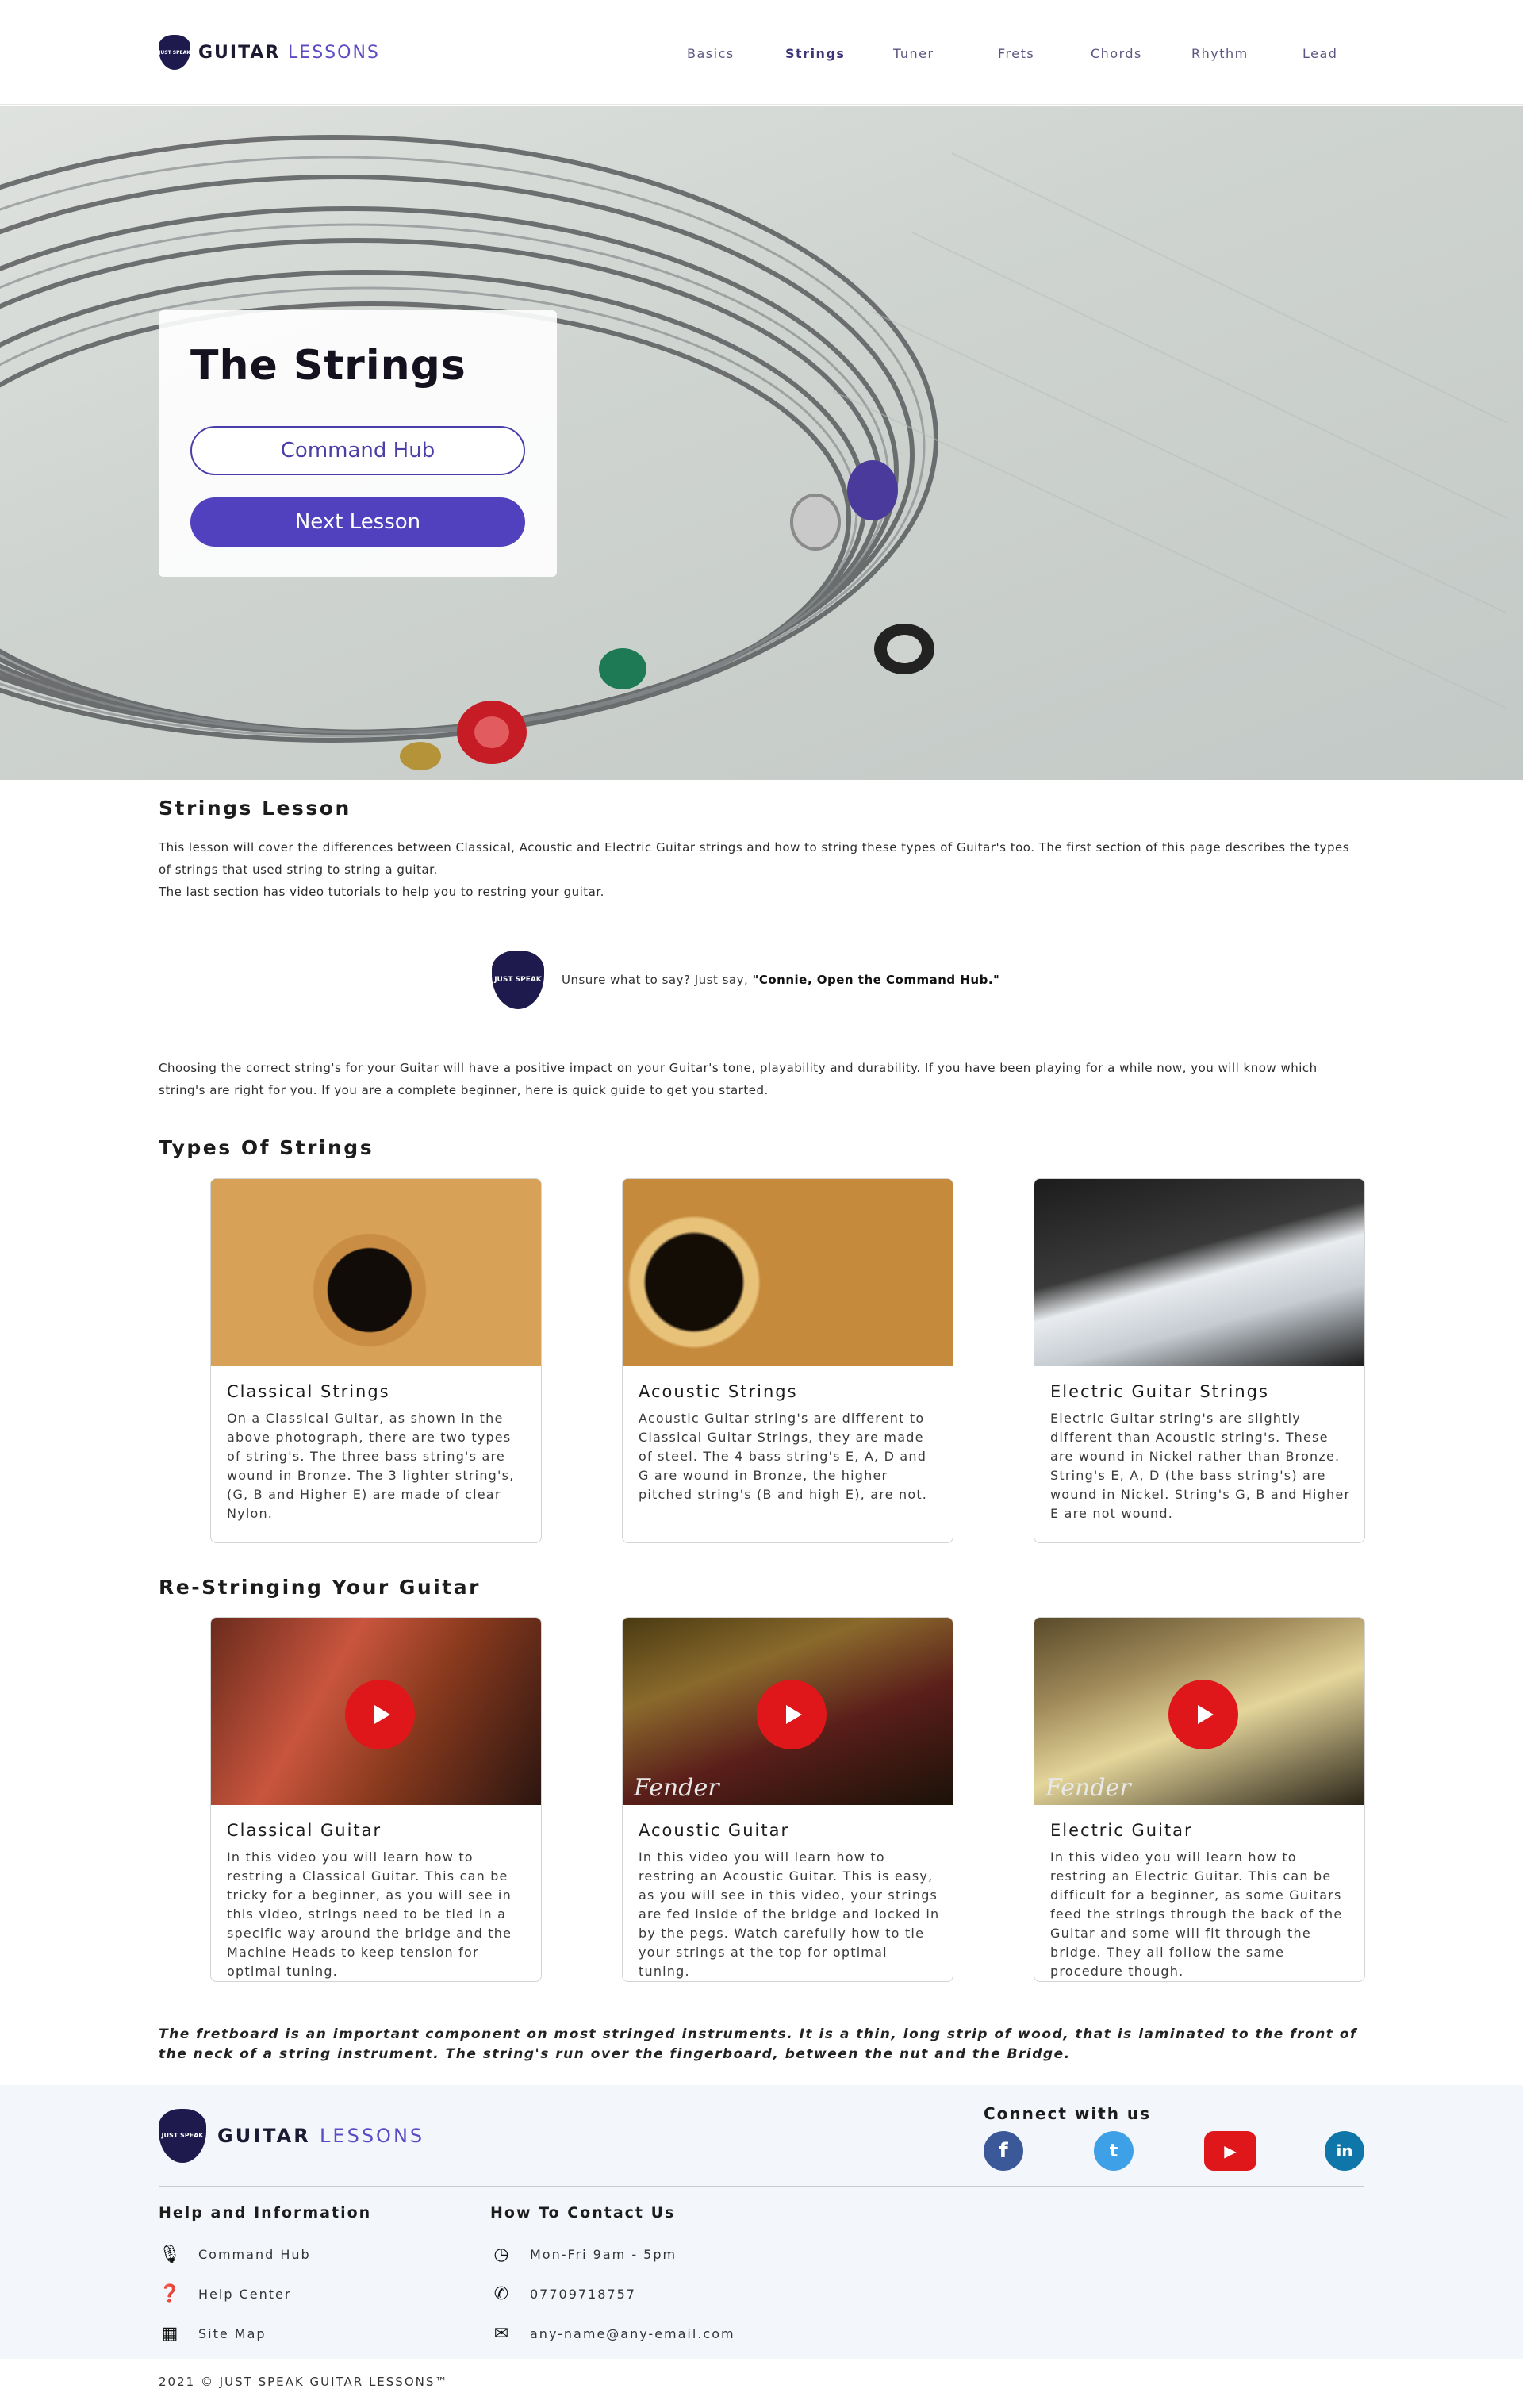 Image resolution: width=1523 pixels, height=2408 pixels. What do you see at coordinates (1319, 54) in the screenshot?
I see `nav-lead: Lead` at bounding box center [1319, 54].